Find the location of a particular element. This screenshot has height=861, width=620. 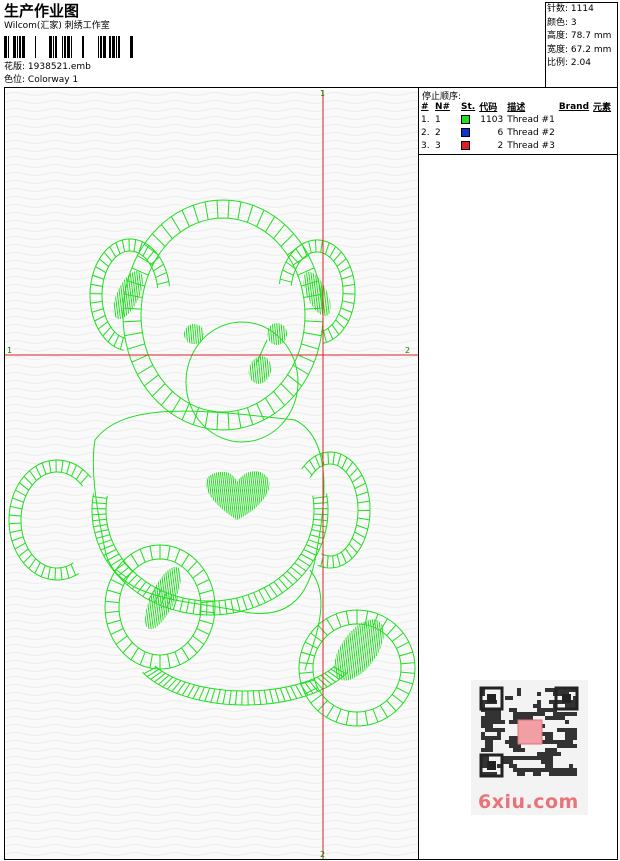

row-num: 3. is located at coordinates (425, 145).